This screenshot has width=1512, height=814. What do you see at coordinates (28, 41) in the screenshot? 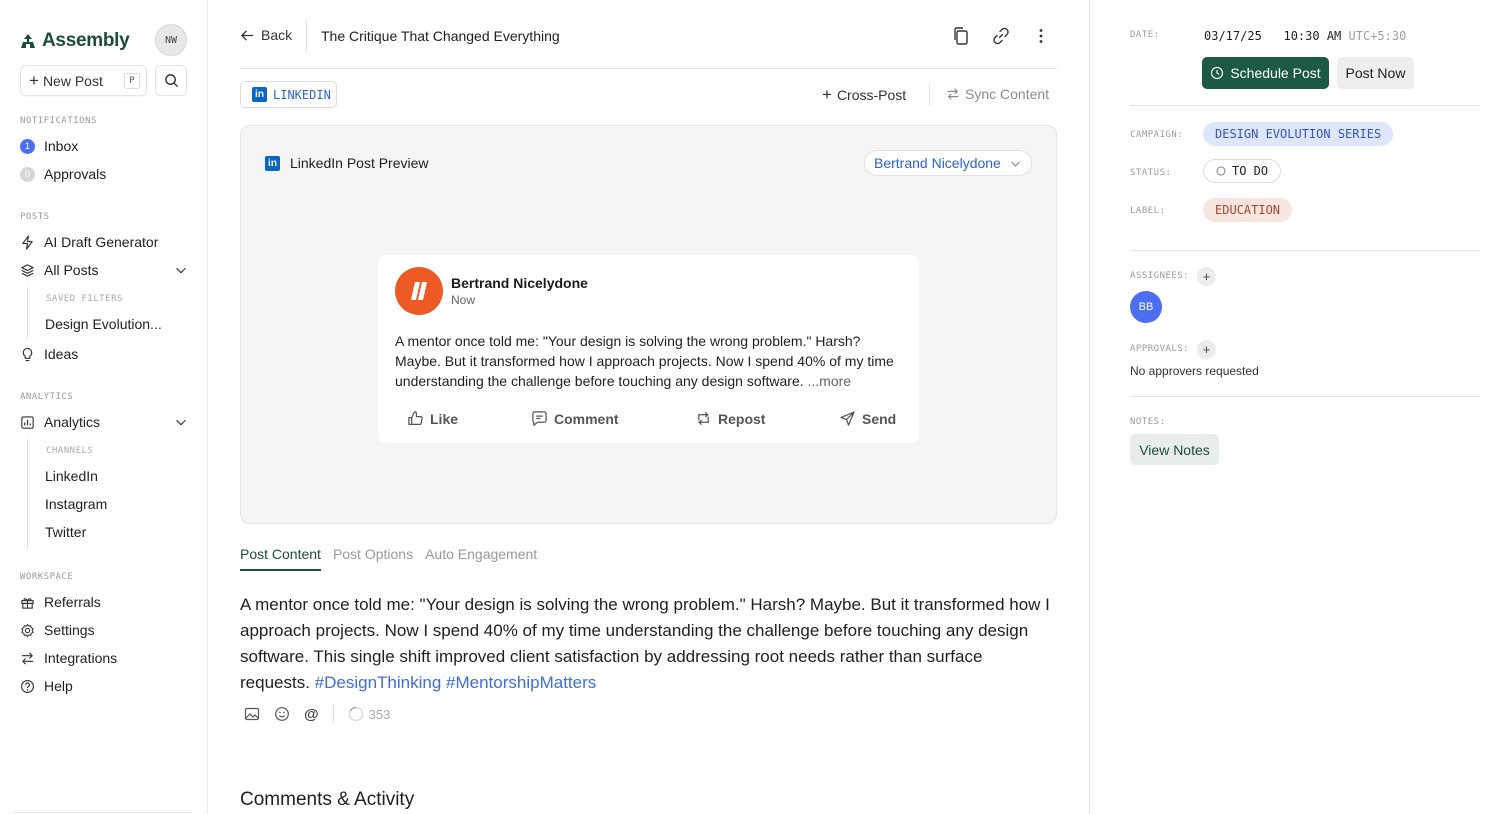
I see `assembly-logo-icon` at bounding box center [28, 41].